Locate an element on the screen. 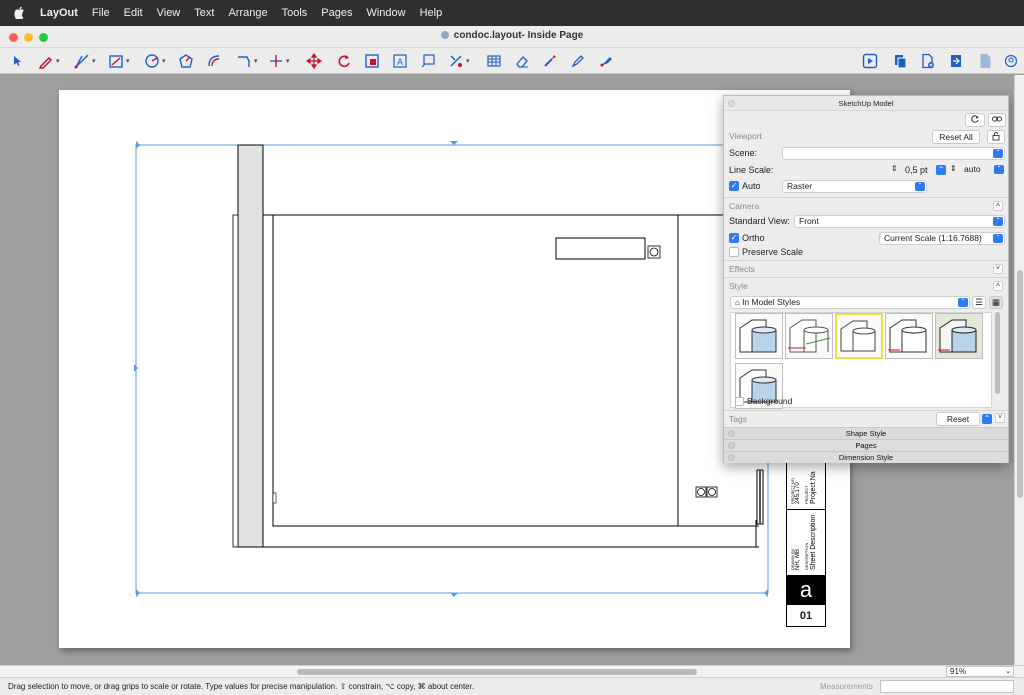 This screenshot has height=695, width=1024. home-icon: ⌂ is located at coordinates (739, 302).